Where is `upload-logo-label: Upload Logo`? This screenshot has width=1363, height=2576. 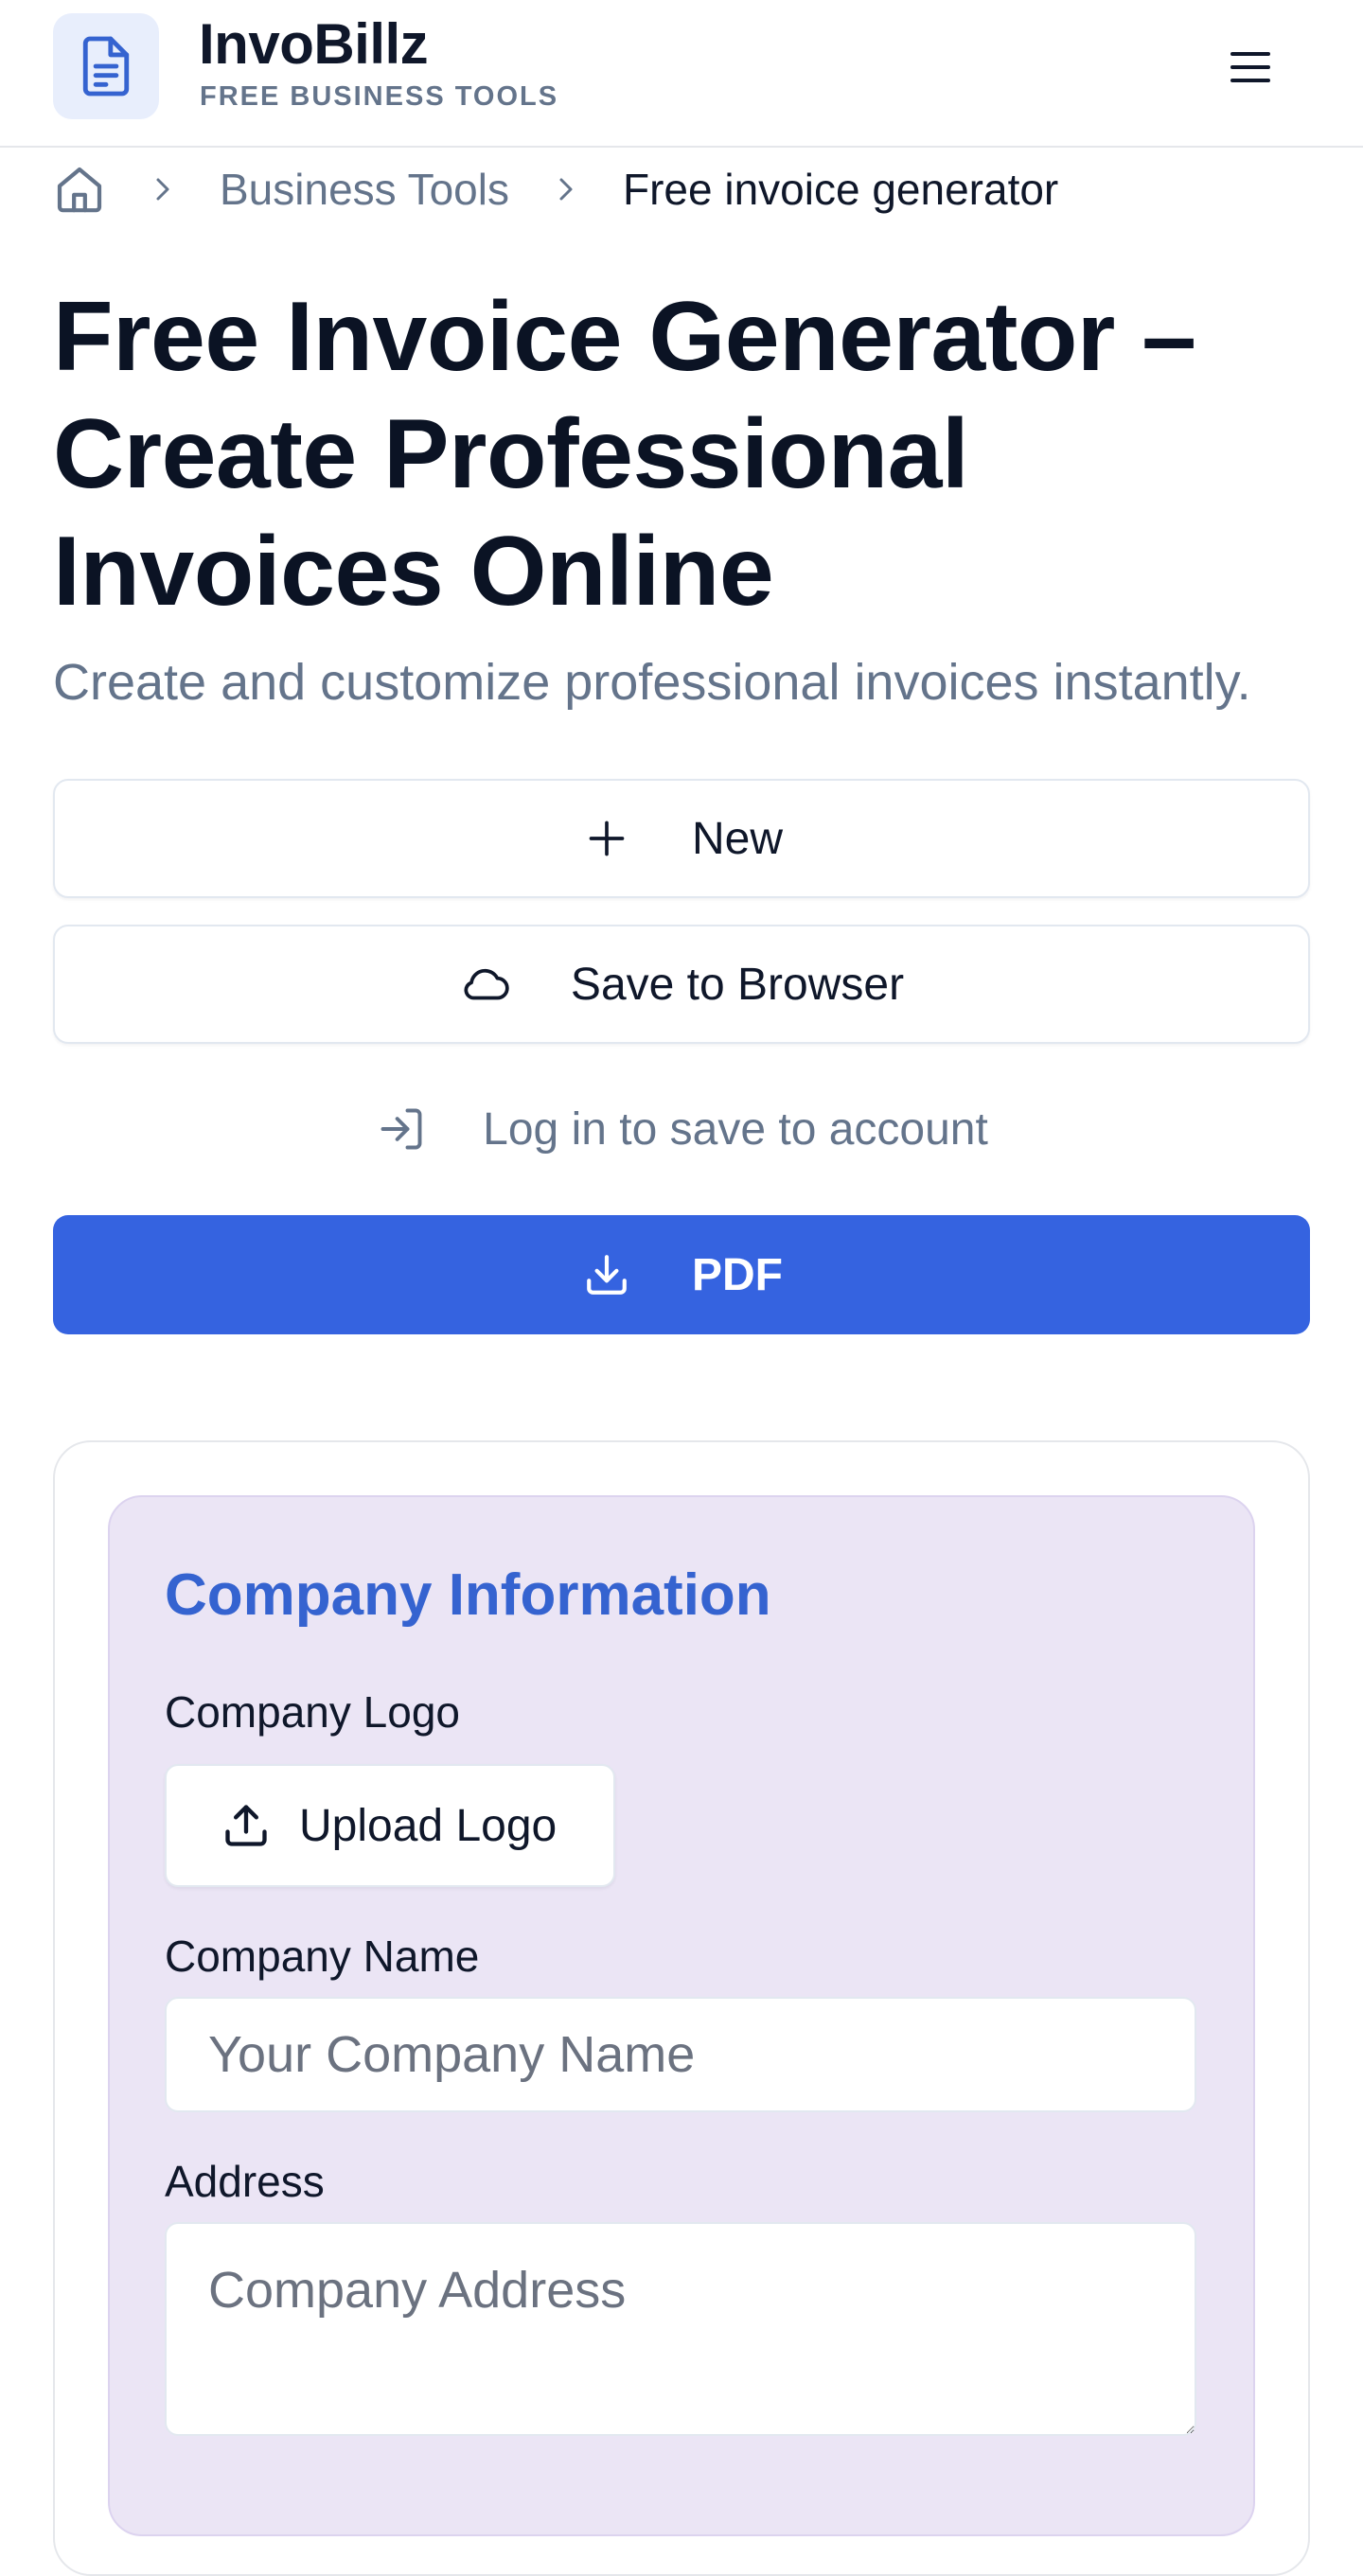 upload-logo-label: Upload Logo is located at coordinates (428, 1825).